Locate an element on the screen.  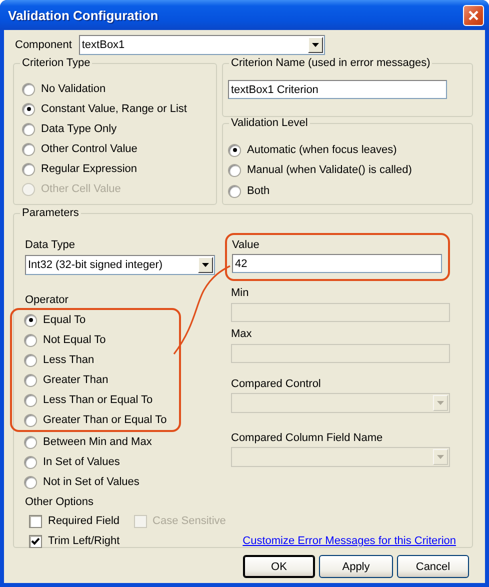
radio-option: Greater Than is located at coordinates (66, 380).